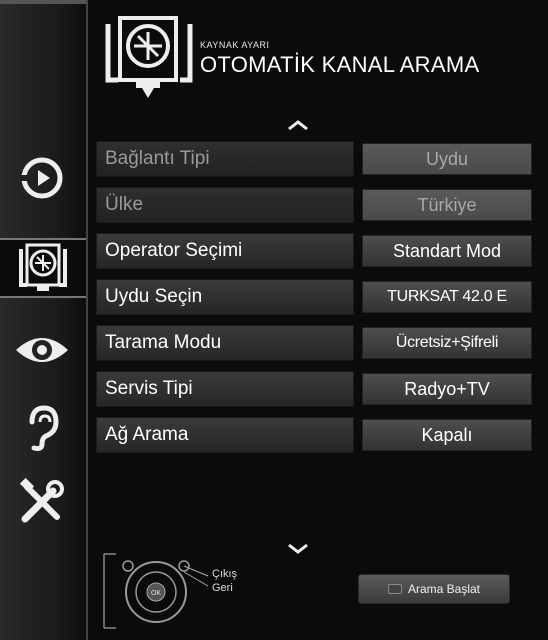 This screenshot has width=548, height=640. I want to click on menu-row-operator: Operator Seçimi Standart Mod, so click(316, 251).